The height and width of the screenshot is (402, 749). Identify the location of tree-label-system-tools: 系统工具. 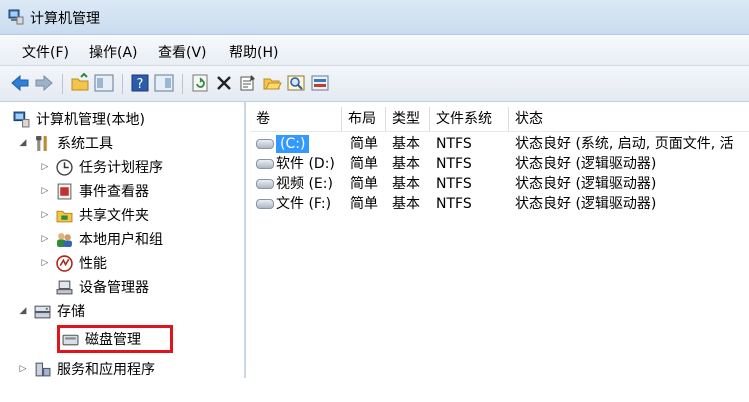
(85, 144).